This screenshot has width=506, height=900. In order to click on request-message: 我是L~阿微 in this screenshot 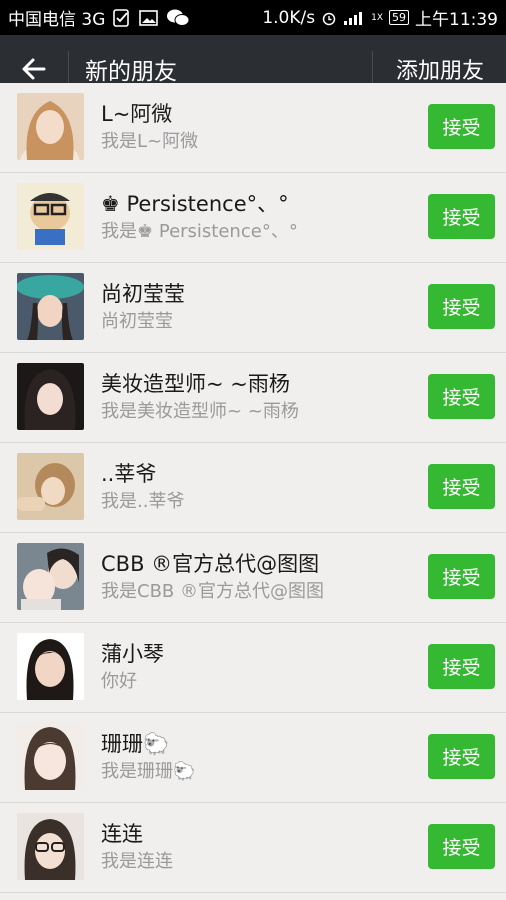, I will do `click(150, 141)`.